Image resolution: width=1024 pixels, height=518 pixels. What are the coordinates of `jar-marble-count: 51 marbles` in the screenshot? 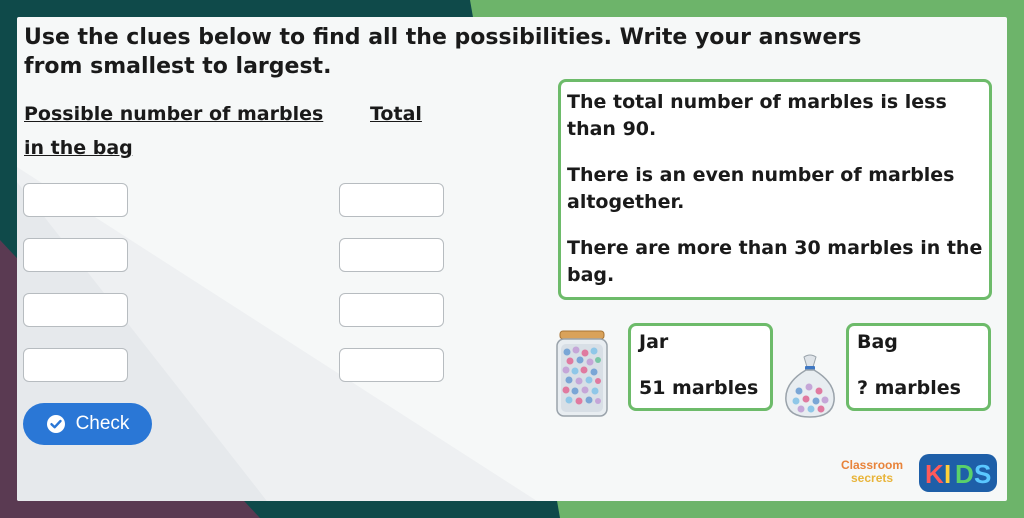 It's located at (699, 388).